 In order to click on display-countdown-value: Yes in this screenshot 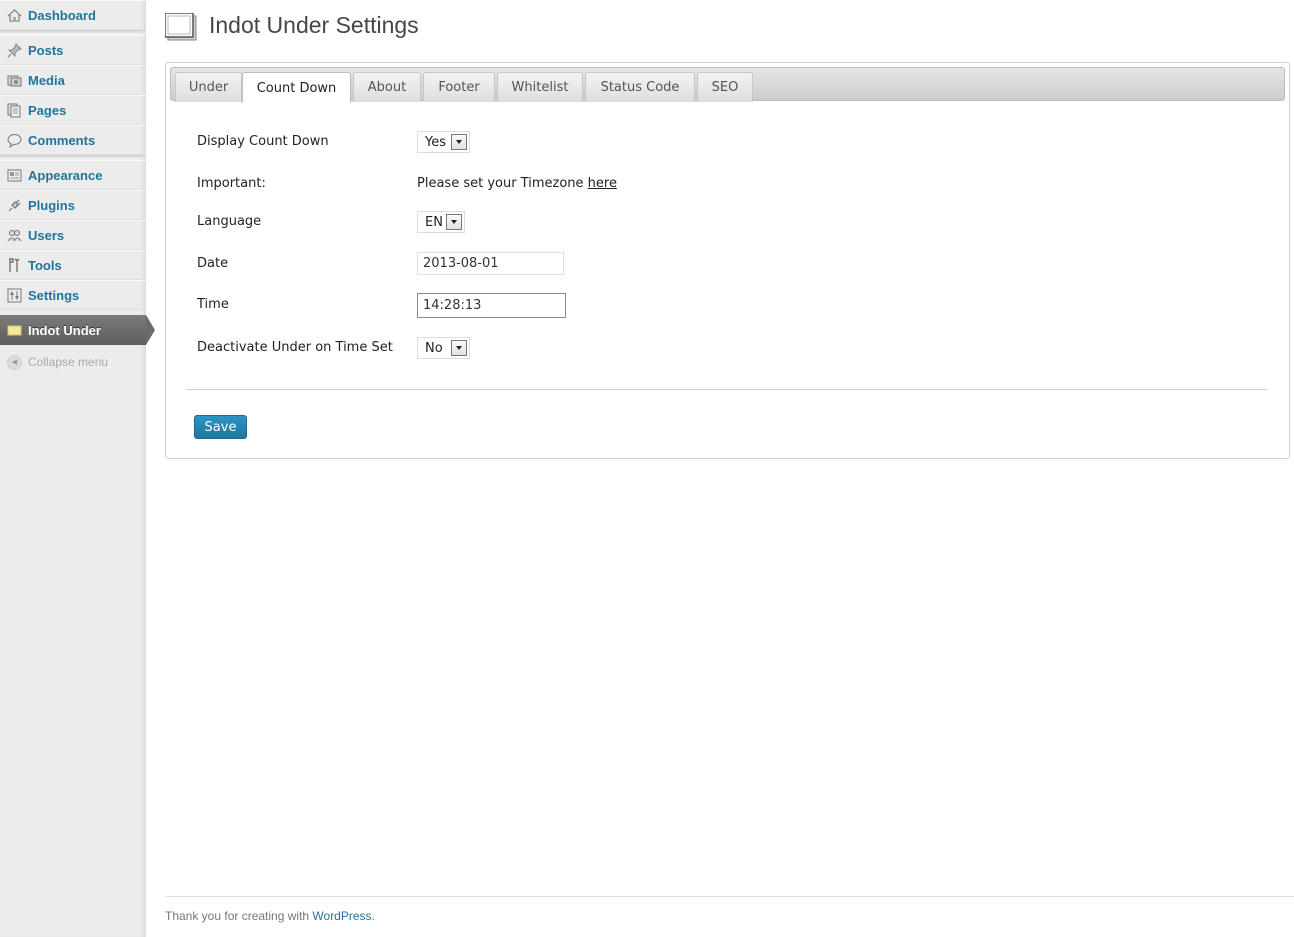, I will do `click(435, 142)`.